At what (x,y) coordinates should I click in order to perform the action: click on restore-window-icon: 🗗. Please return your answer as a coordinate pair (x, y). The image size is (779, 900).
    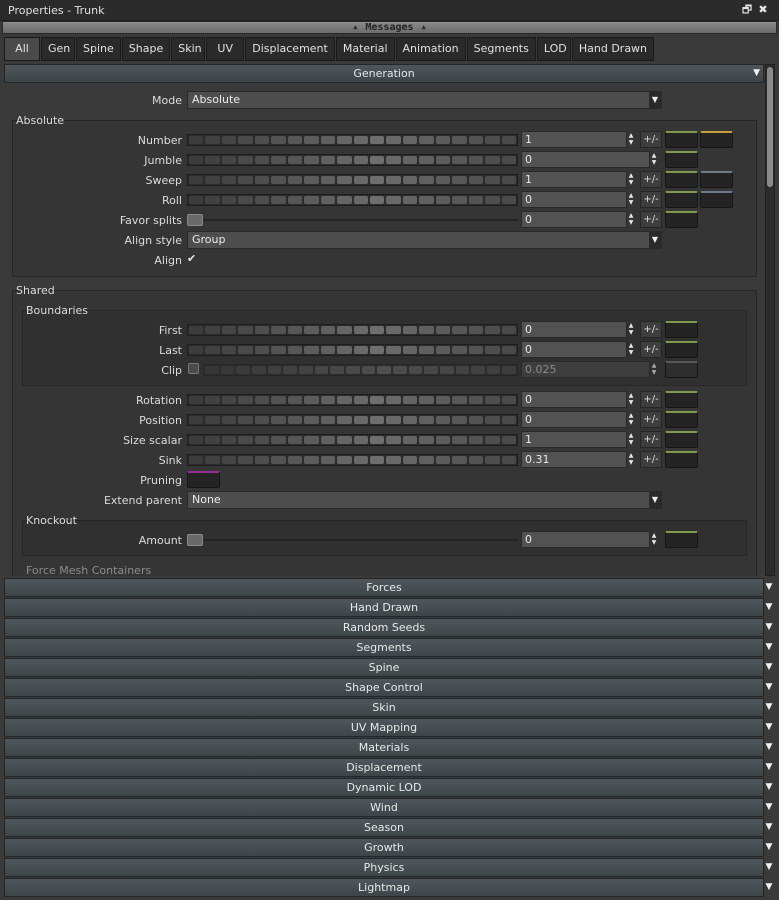
    Looking at the image, I should click on (747, 10).